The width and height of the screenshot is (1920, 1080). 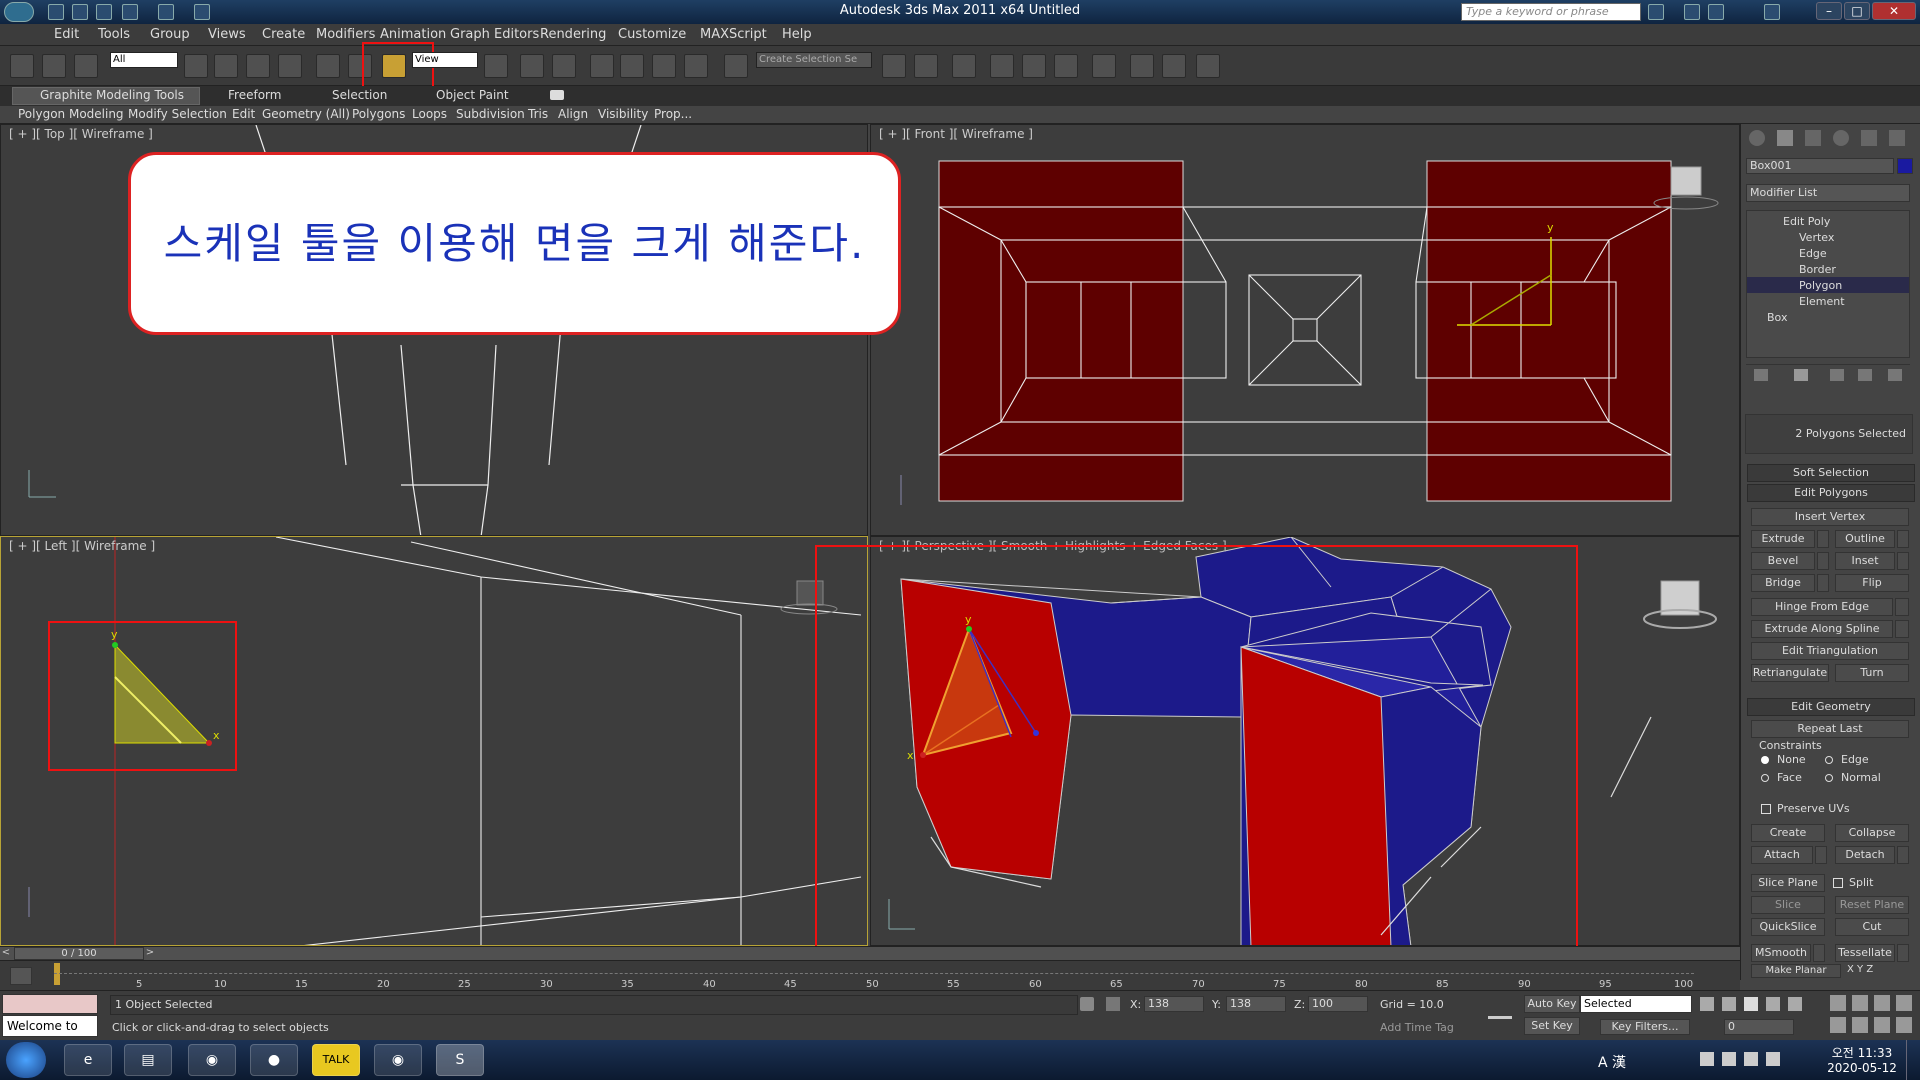 I want to click on time-slider-thumb: 0 / 100, so click(x=79, y=953).